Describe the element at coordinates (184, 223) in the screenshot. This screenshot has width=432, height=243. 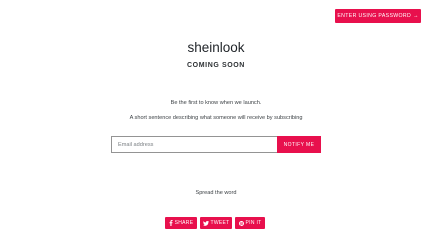
I see `facebook-share-label: SHARE` at that location.